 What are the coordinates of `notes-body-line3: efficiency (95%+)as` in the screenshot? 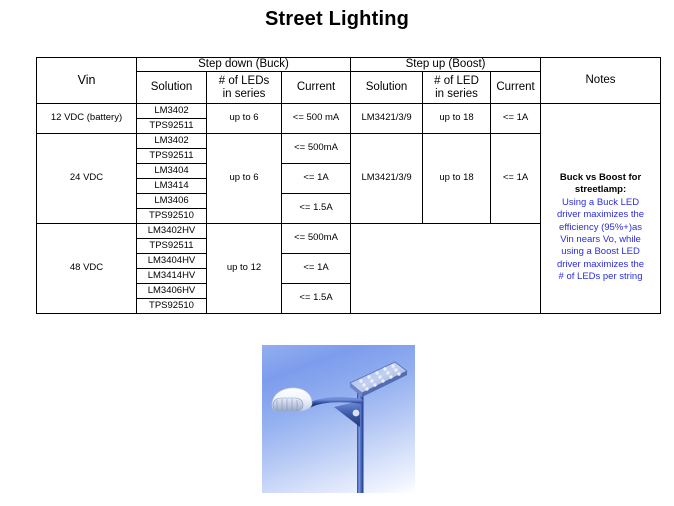 It's located at (601, 227).